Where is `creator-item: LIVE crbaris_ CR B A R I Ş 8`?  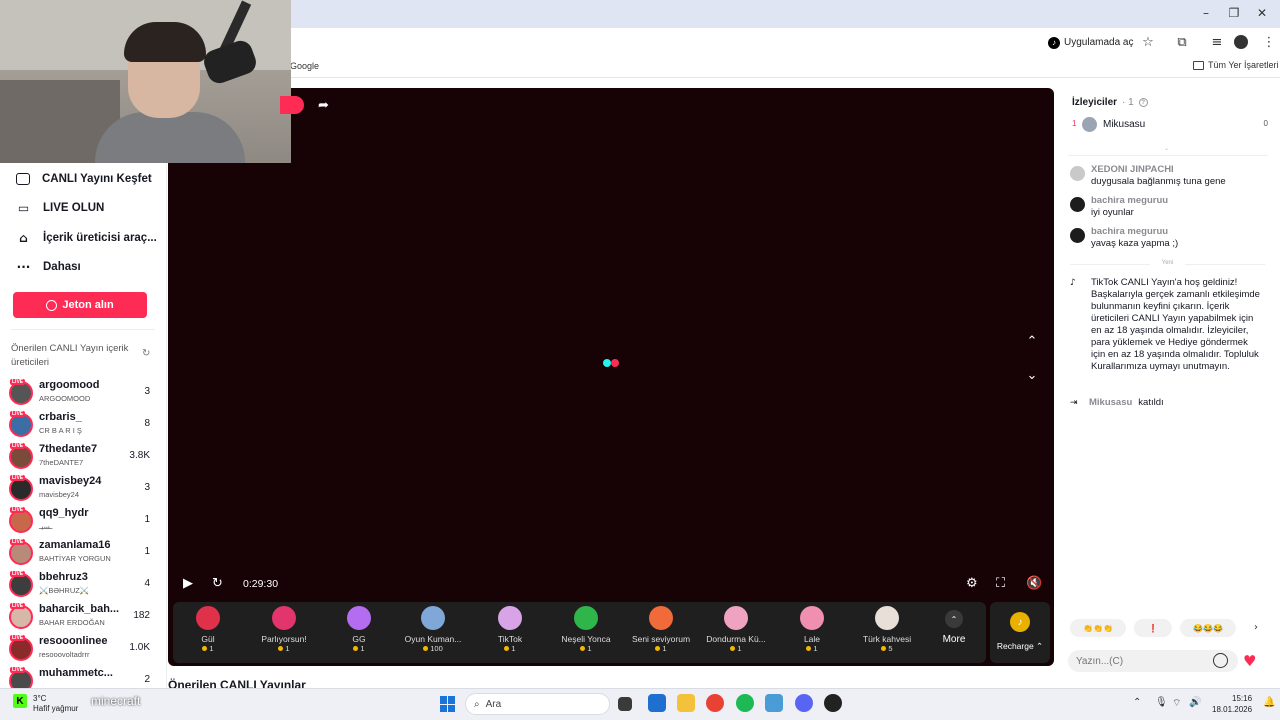
creator-item: LIVE crbaris_ CR B A R I Ş 8 is located at coordinates (81, 425).